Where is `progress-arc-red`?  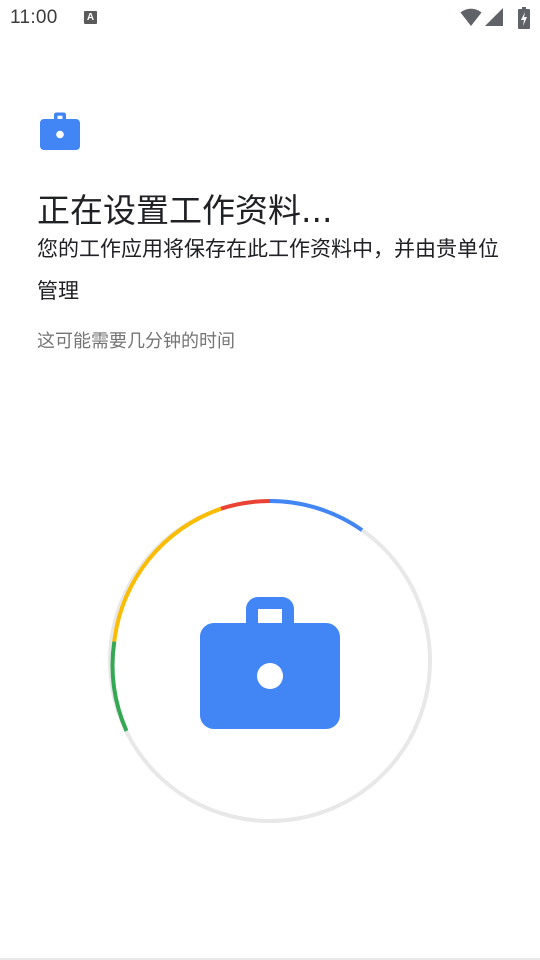
progress-arc-red is located at coordinates (245, 505).